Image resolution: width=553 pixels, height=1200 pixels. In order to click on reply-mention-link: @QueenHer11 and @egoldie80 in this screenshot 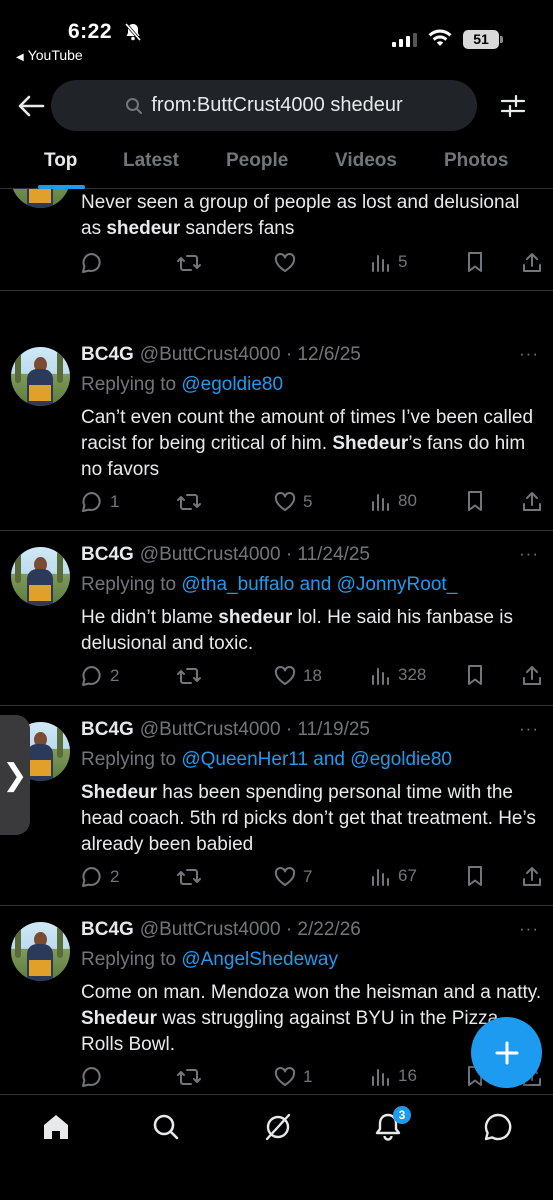, I will do `click(316, 759)`.